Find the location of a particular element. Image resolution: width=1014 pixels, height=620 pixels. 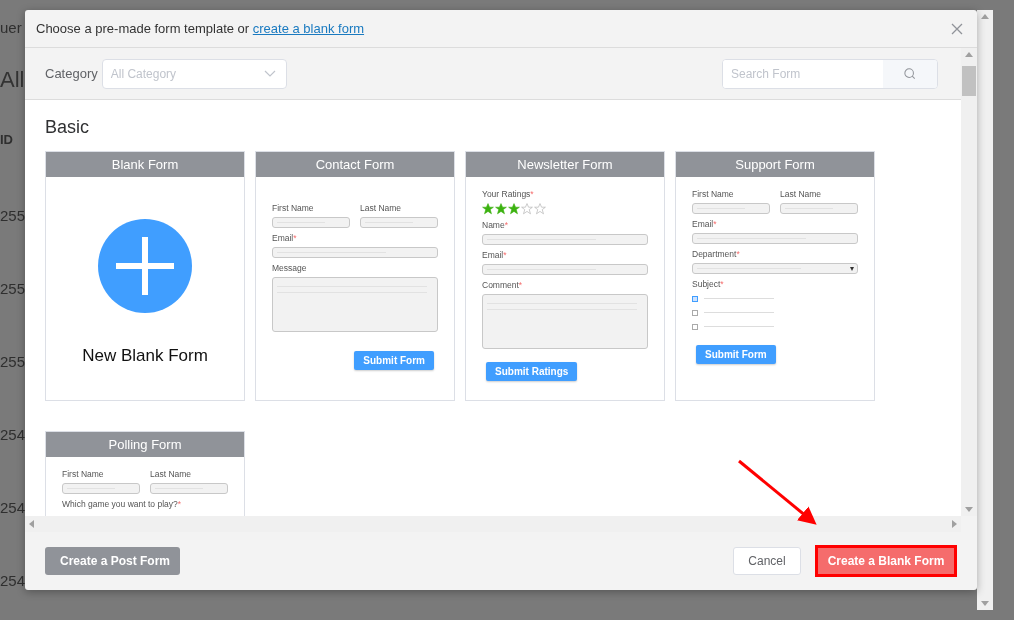

chevron-icon is located at coordinates (269, 73).